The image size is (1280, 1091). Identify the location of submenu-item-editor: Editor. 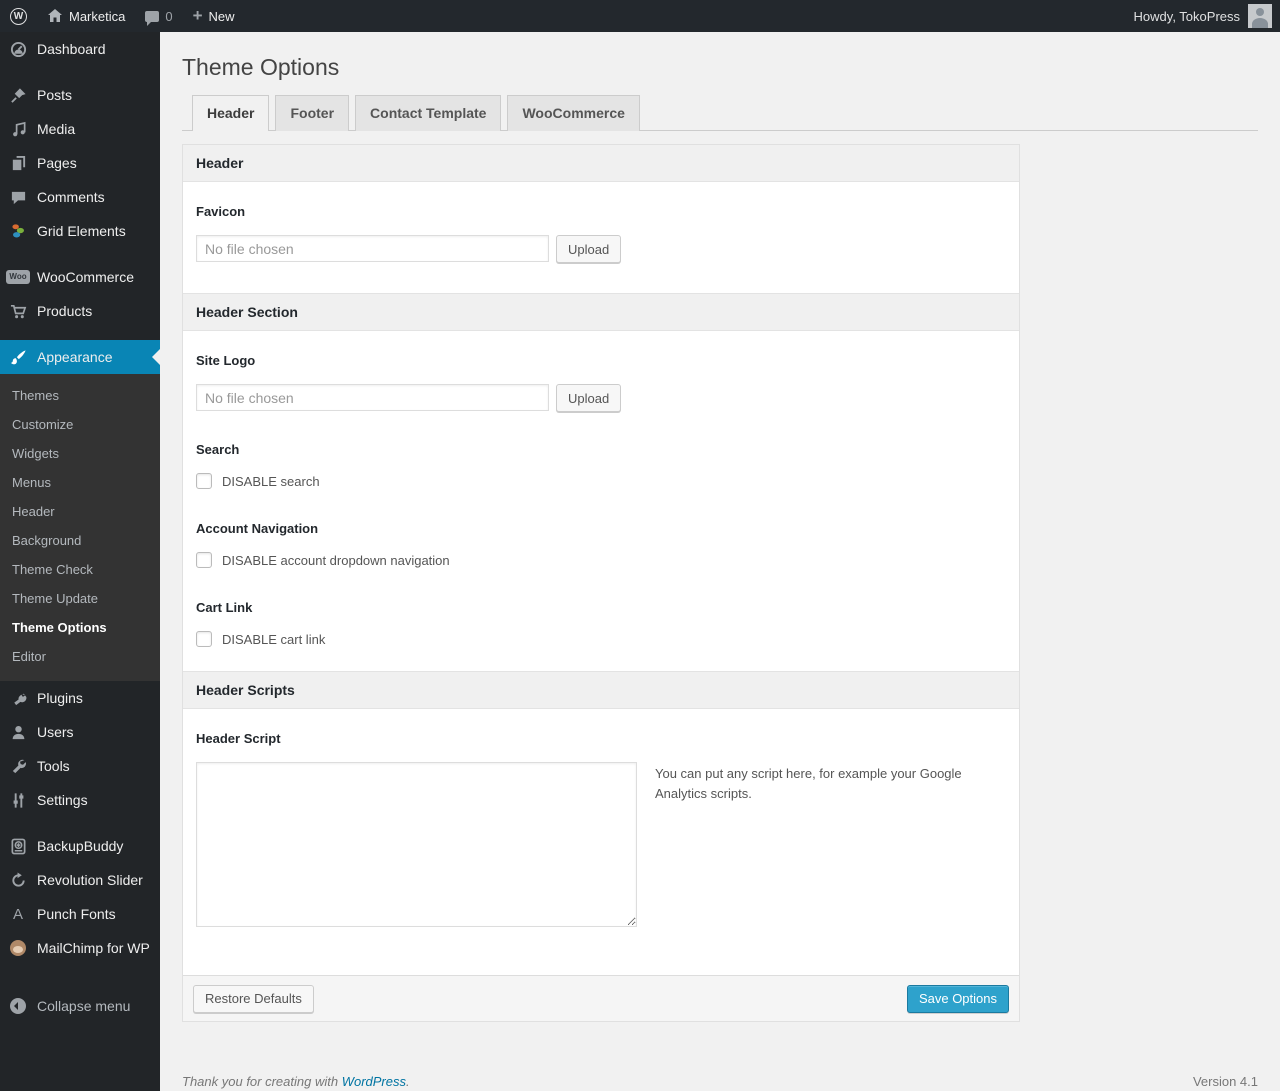
(80, 656).